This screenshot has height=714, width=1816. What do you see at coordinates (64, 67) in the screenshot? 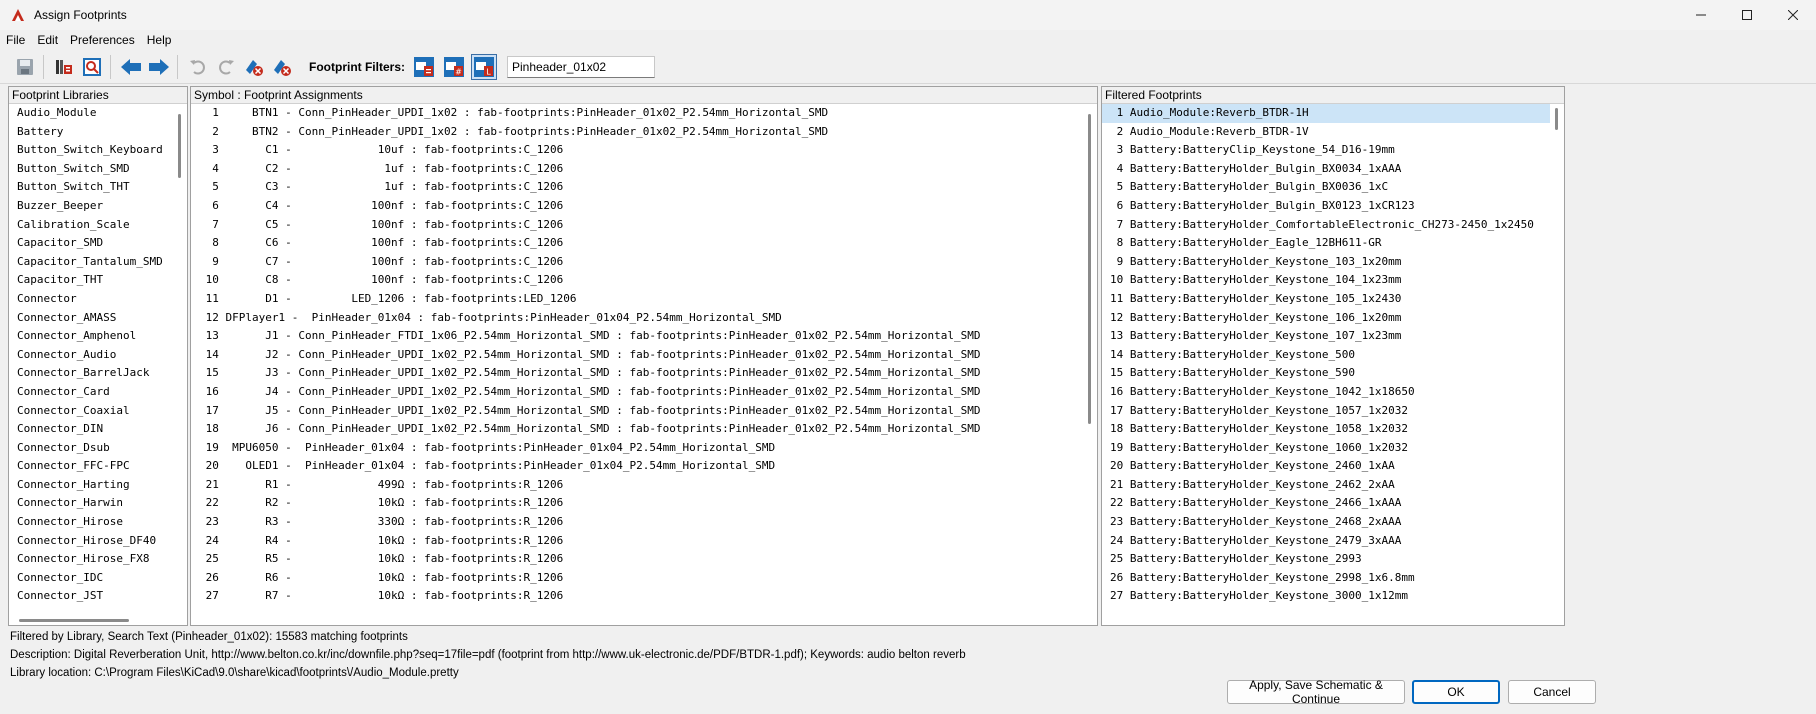
I see `view-footprint-libraries-button` at bounding box center [64, 67].